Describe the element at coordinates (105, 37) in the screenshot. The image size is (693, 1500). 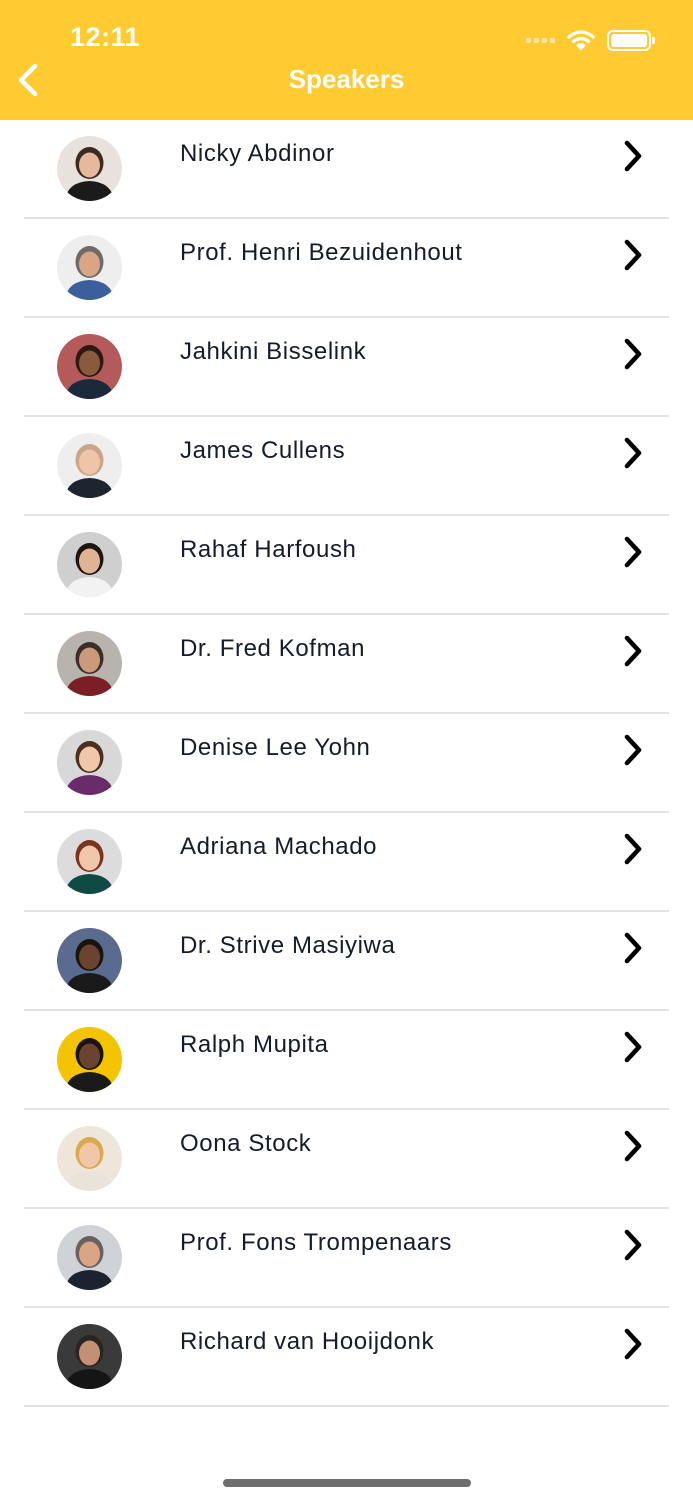
I see `status-time: 12:11` at that location.